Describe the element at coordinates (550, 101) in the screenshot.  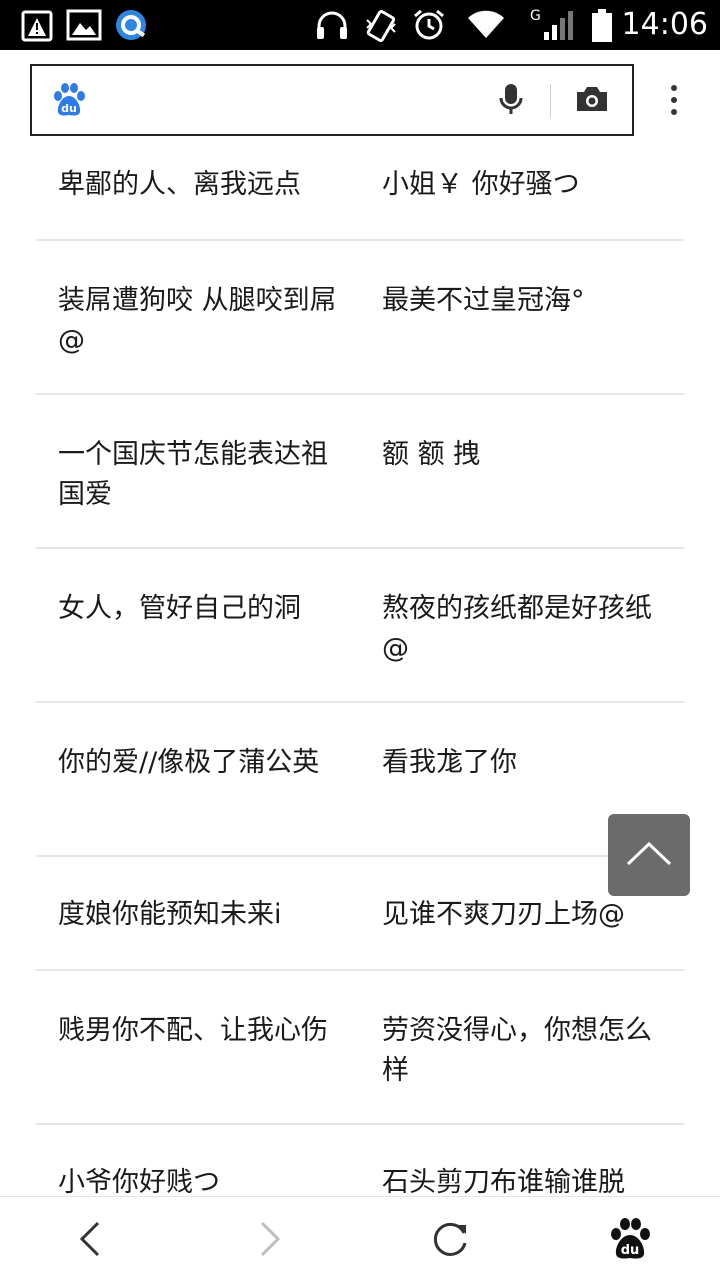
I see `search-divider` at that location.